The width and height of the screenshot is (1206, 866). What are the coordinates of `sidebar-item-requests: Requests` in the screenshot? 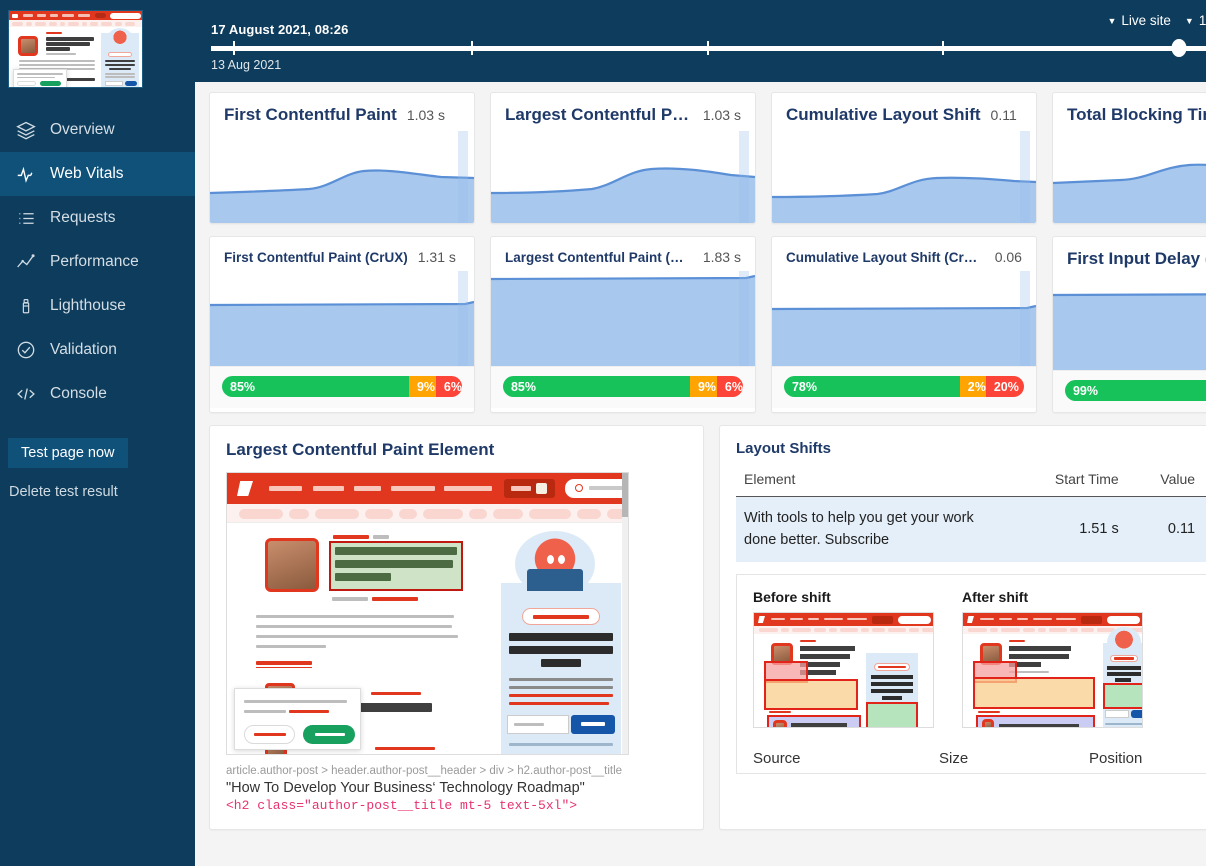 It's located at (97, 218).